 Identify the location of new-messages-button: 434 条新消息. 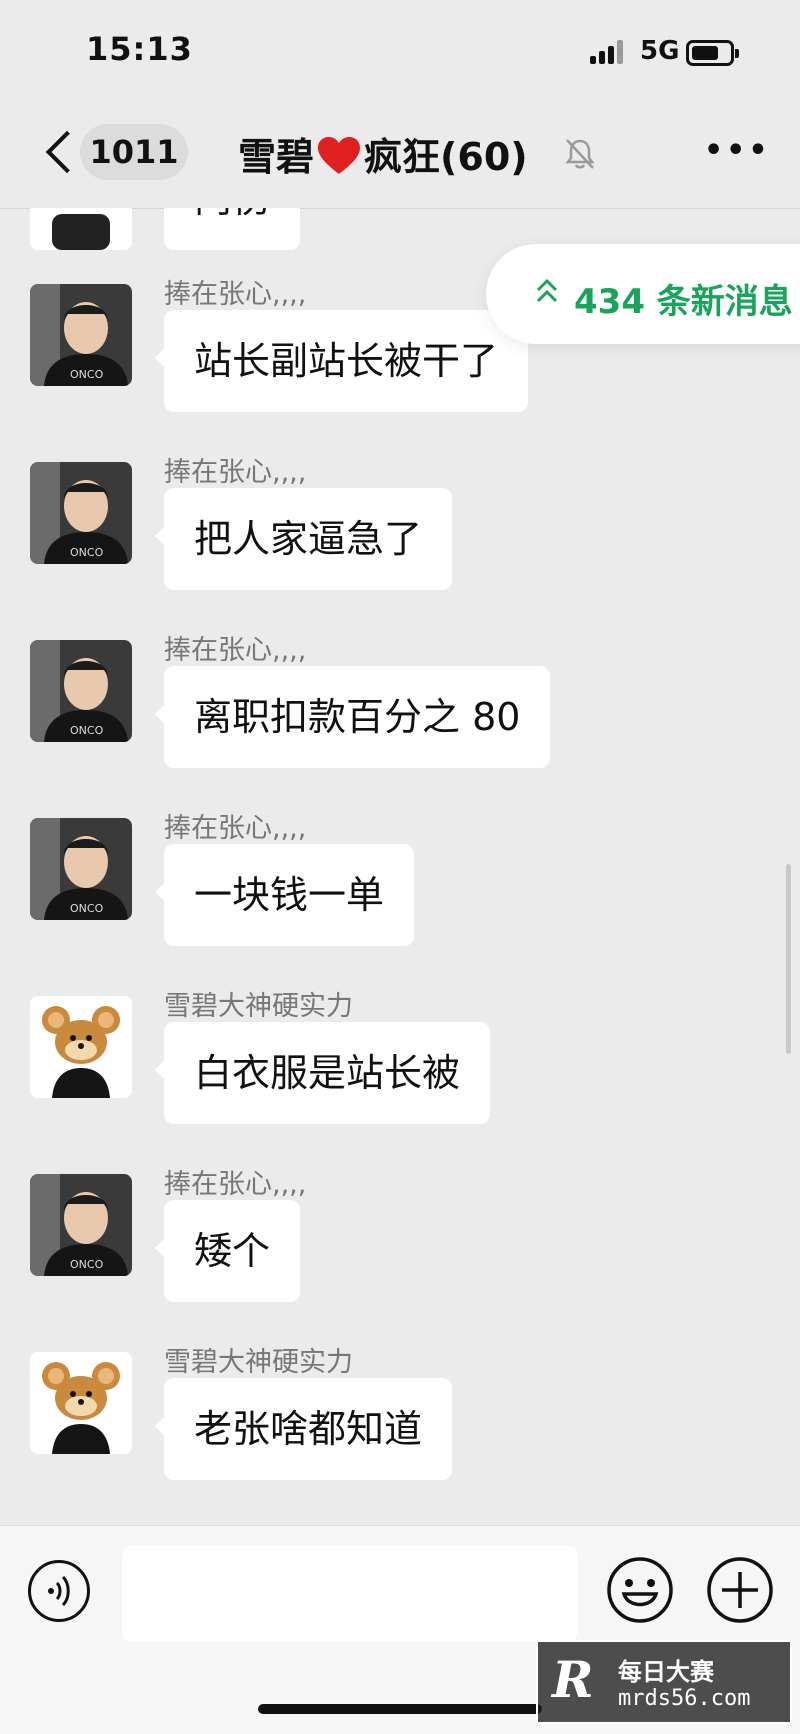
(643, 294).